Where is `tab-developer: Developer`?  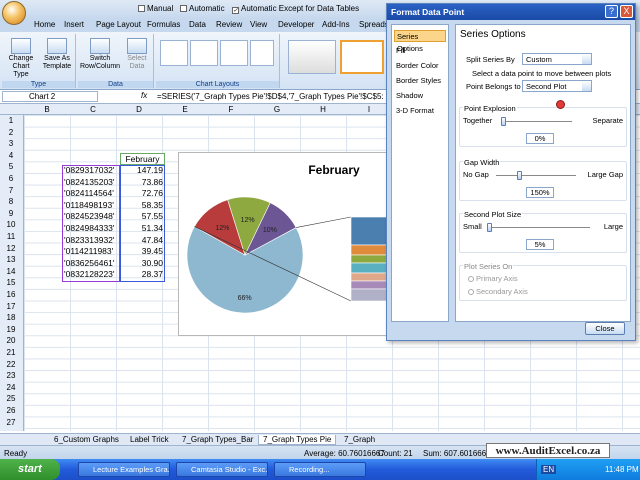 tab-developer: Developer is located at coordinates (296, 24).